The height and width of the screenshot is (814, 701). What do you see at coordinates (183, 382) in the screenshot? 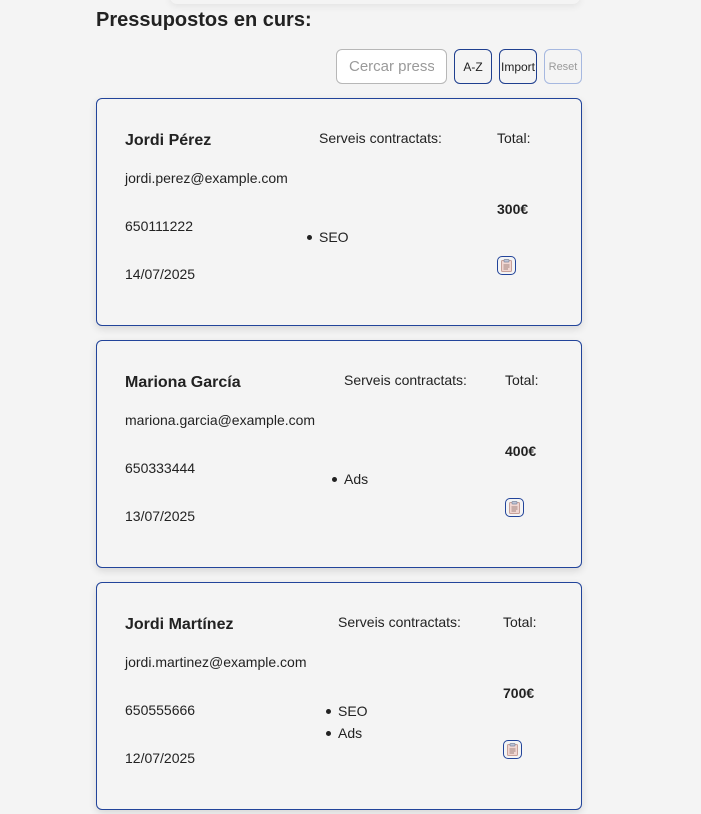
I see `client-name: Mariona García` at bounding box center [183, 382].